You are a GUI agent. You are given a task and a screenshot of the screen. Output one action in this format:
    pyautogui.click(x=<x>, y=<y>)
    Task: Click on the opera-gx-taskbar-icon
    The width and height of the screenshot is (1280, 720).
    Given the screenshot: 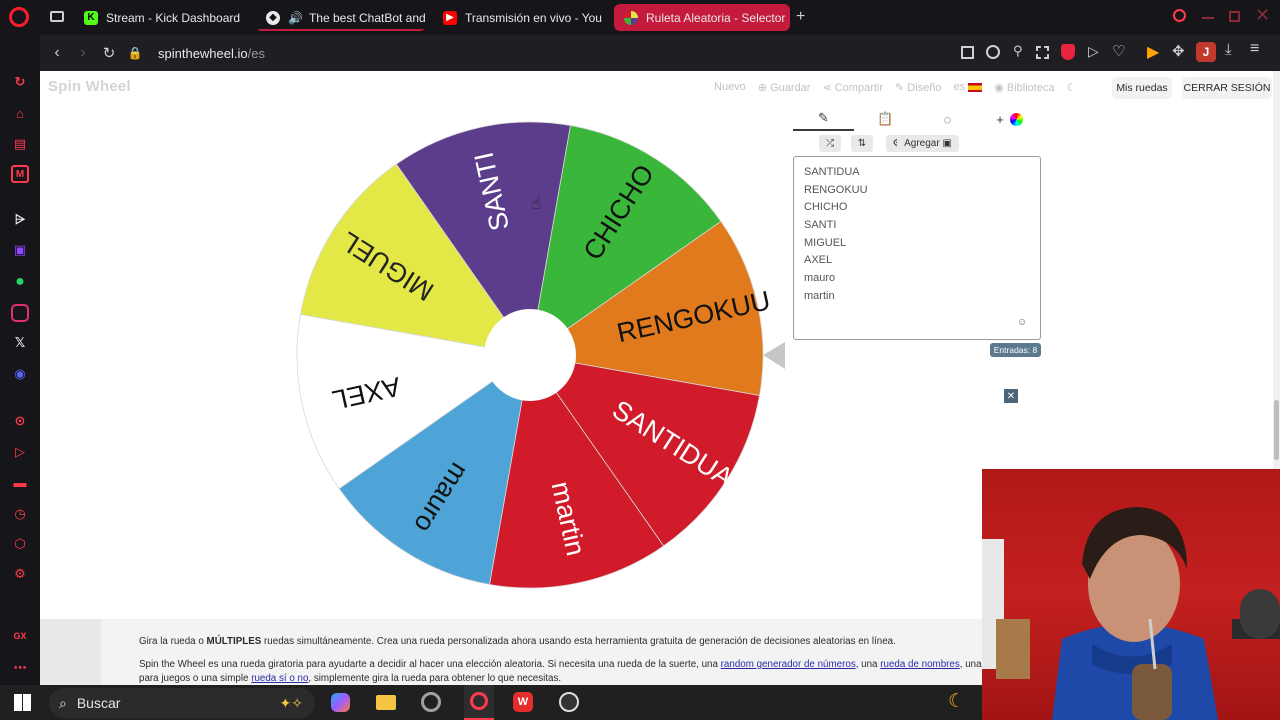 What is the action you would take?
    pyautogui.click(x=479, y=702)
    